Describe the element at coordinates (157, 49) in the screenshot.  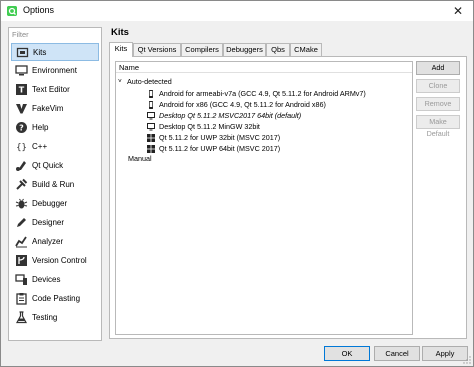
I see `tab-qt-versions: Qt Versions` at that location.